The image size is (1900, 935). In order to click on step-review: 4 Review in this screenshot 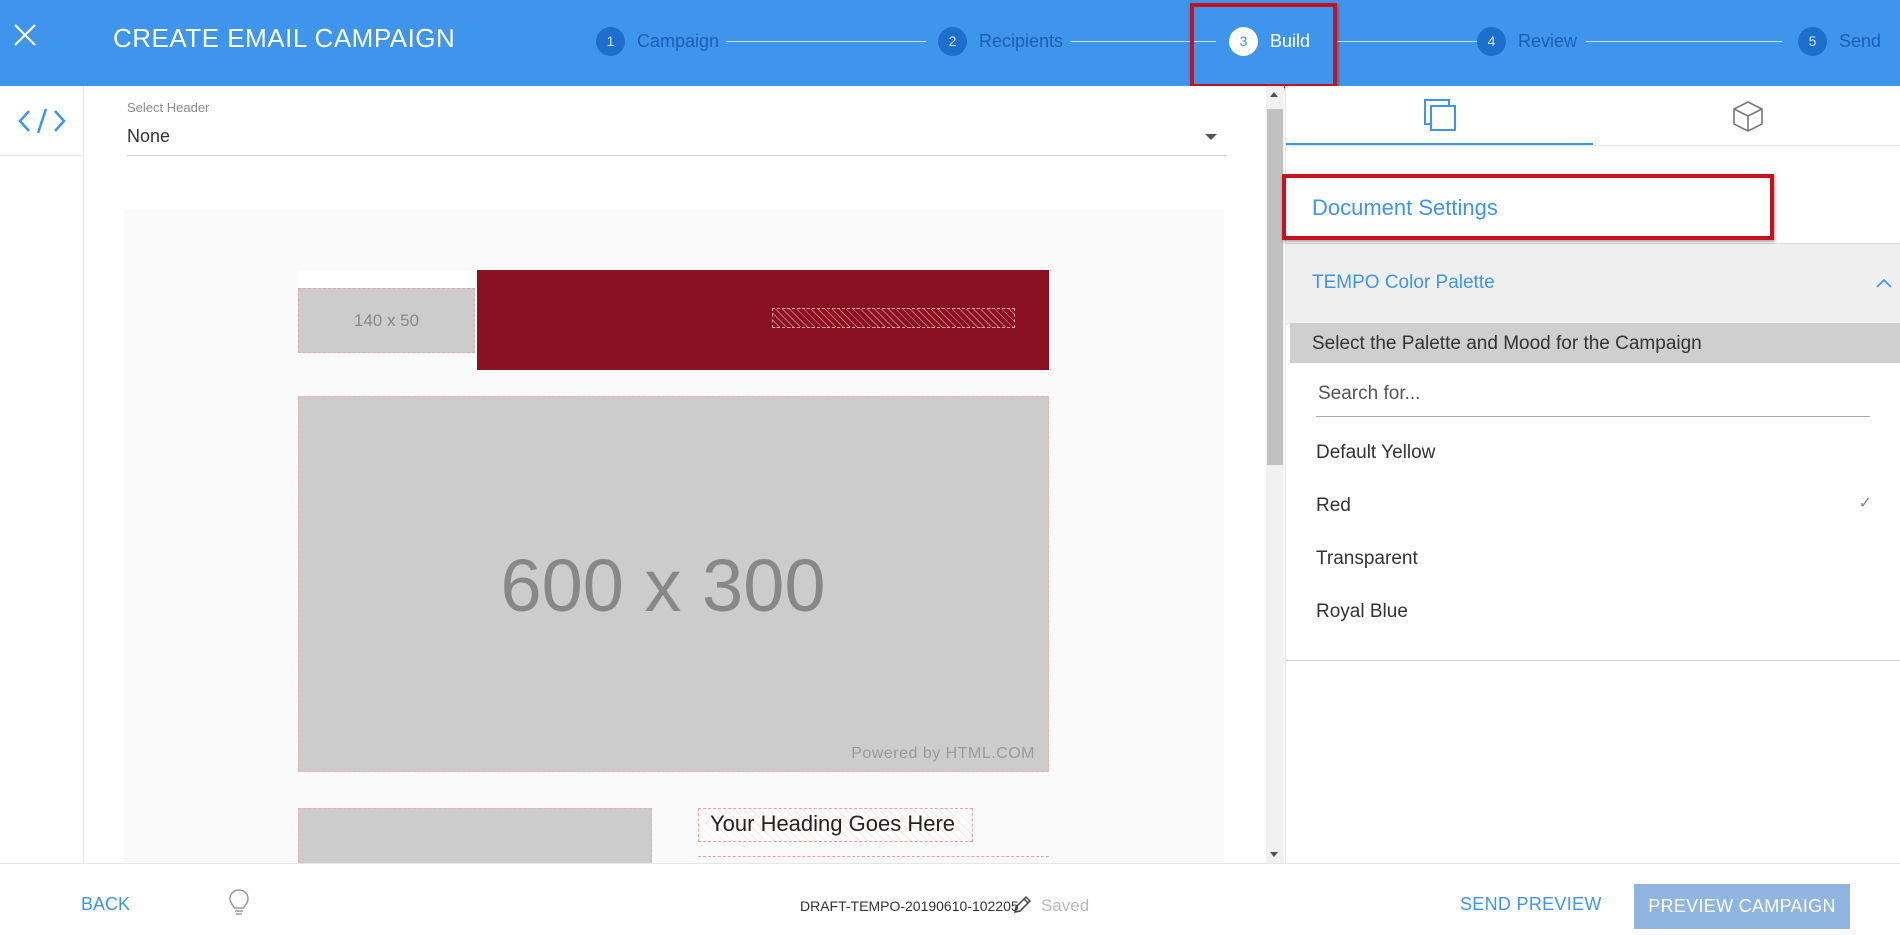, I will do `click(1527, 41)`.